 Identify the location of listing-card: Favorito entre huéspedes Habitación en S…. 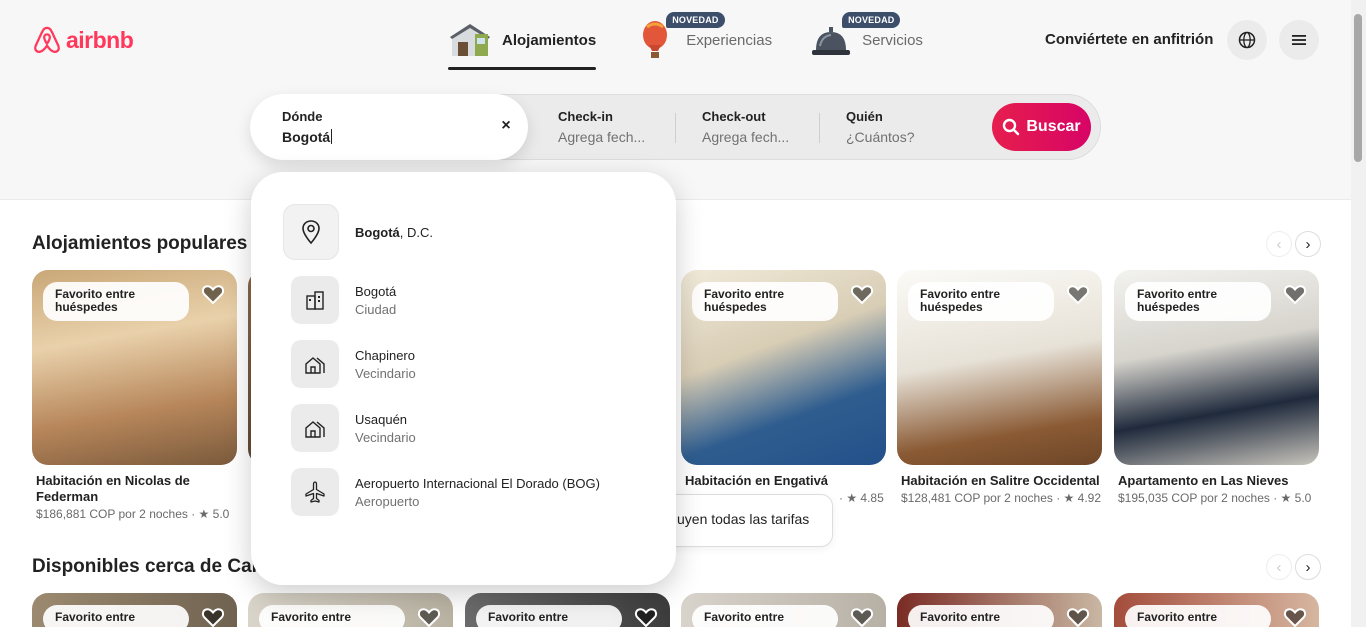
(999, 387).